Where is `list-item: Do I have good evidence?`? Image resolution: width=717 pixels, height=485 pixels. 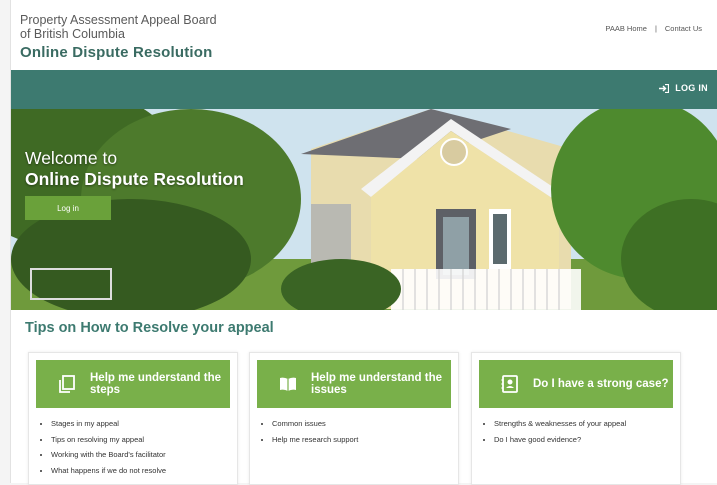 list-item: Do I have good evidence? is located at coordinates (560, 439).